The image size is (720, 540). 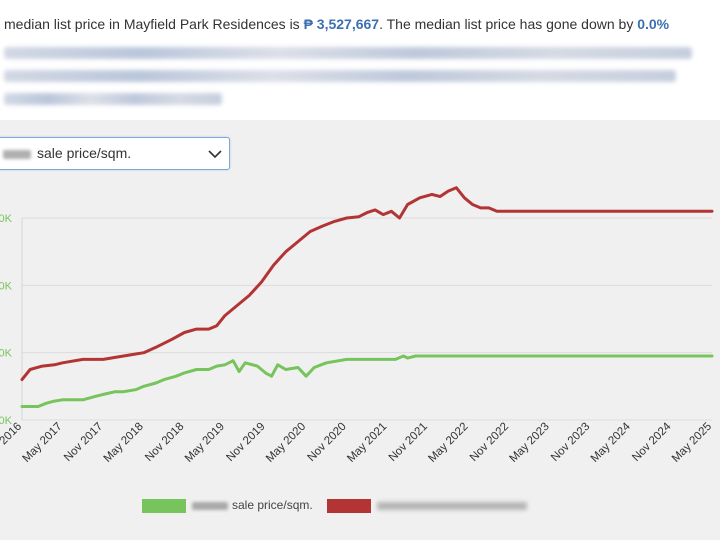 What do you see at coordinates (508, 24) in the screenshot?
I see `summary-middle: . The median list price has gone down by` at bounding box center [508, 24].